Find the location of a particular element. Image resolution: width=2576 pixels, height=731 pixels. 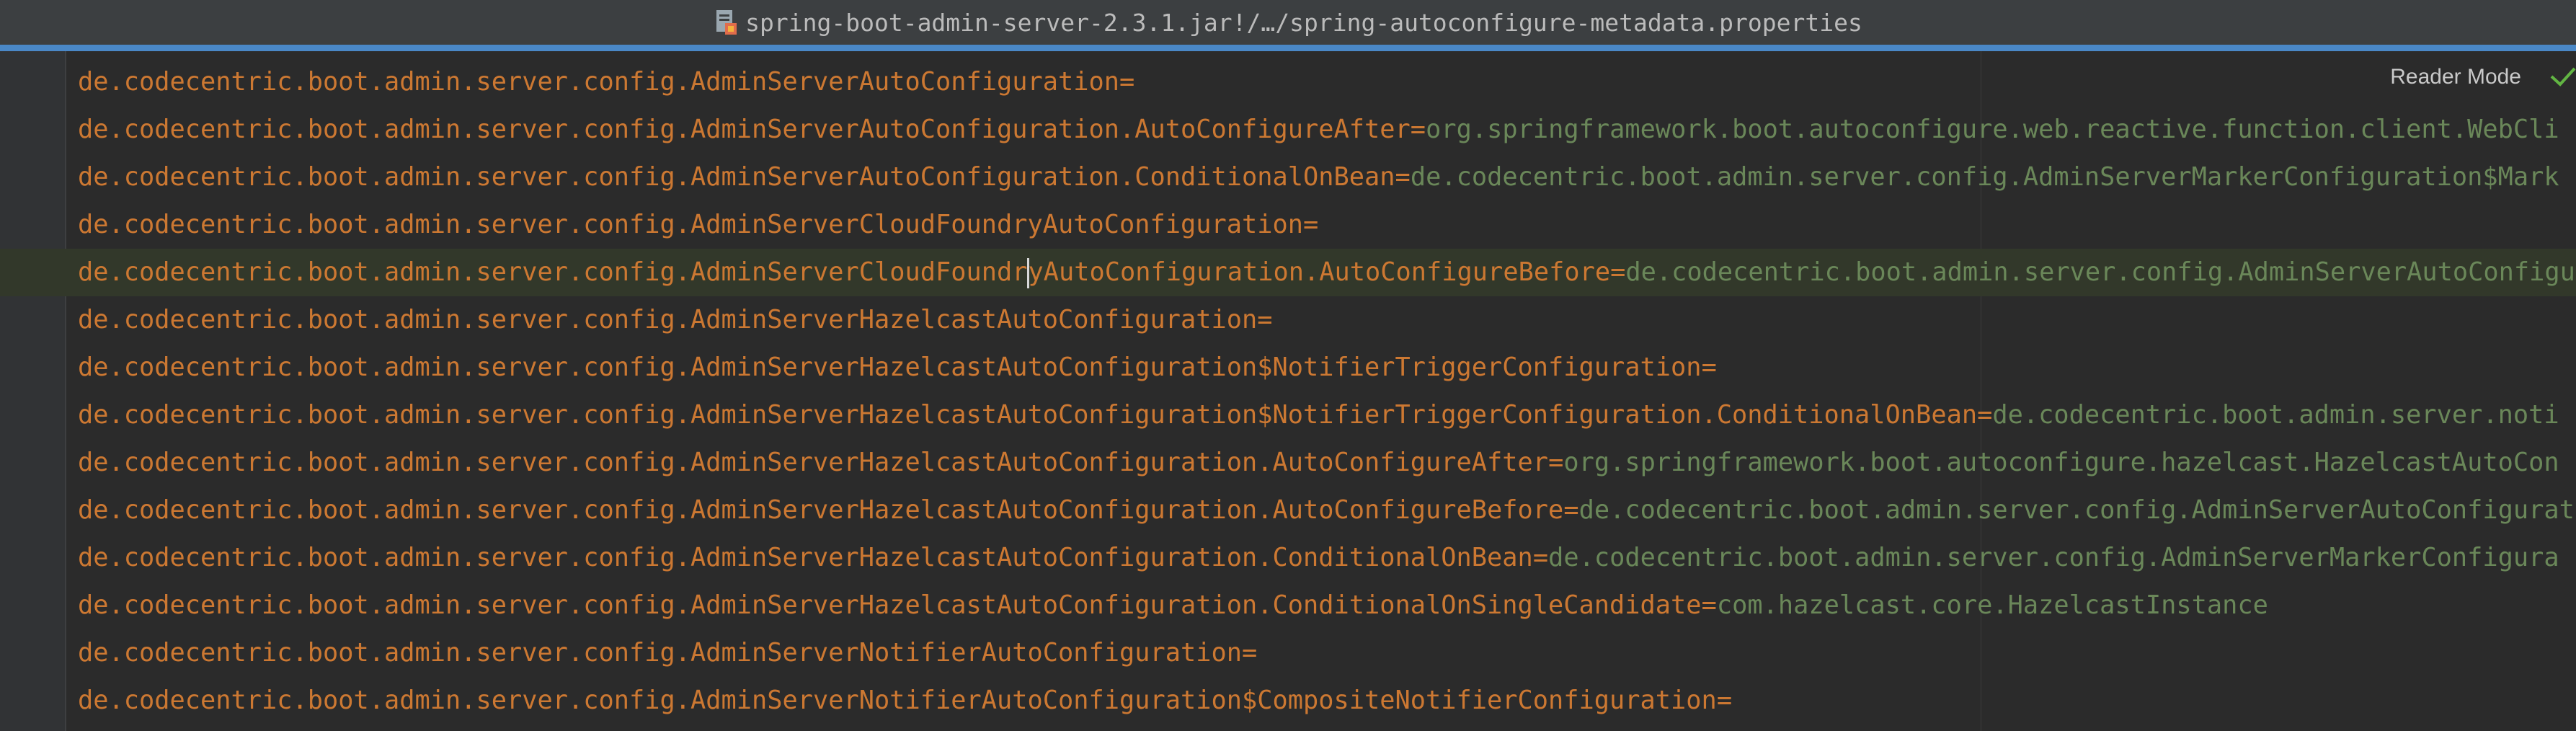

properties-file-icon is located at coordinates (726, 22).